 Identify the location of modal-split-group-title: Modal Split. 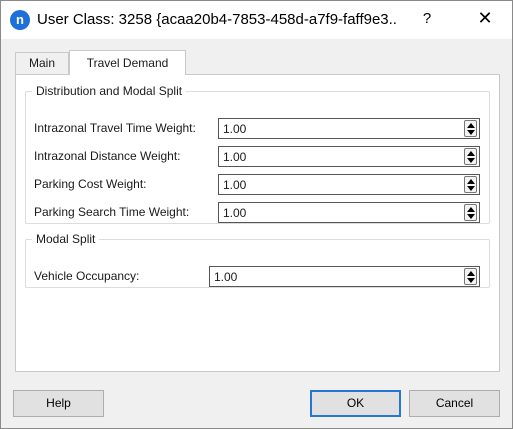
(66, 239).